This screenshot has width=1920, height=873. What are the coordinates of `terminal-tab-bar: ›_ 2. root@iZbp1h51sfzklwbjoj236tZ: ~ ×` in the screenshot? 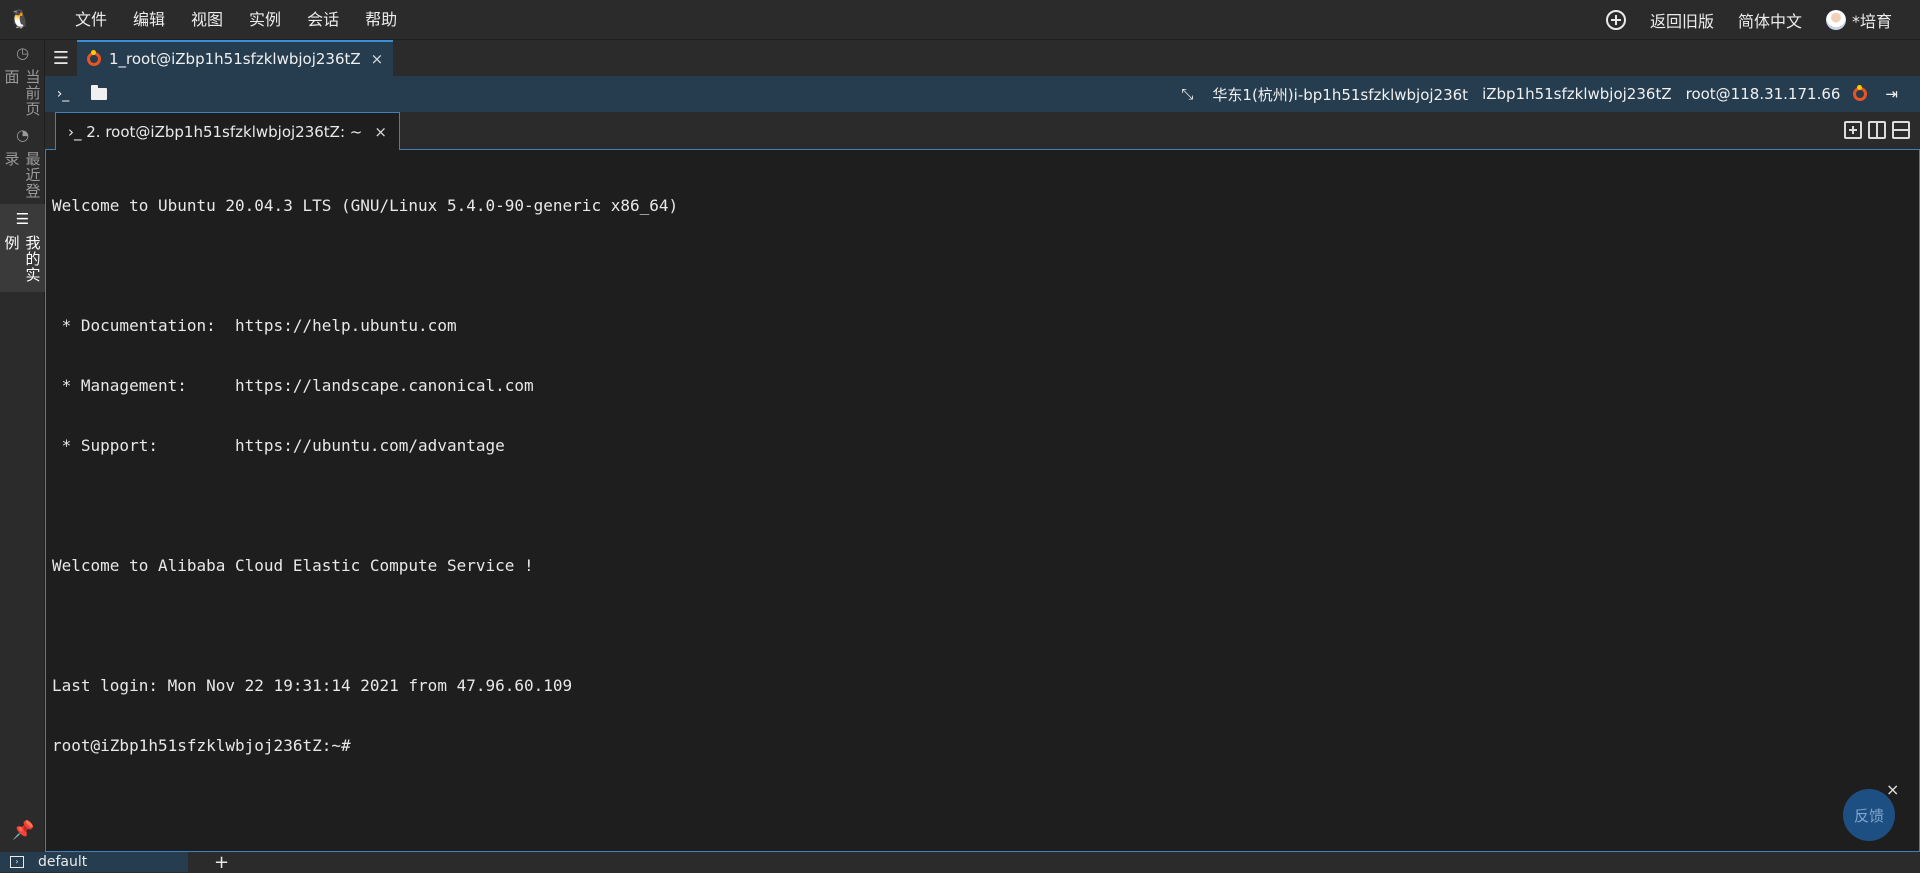 It's located at (982, 131).